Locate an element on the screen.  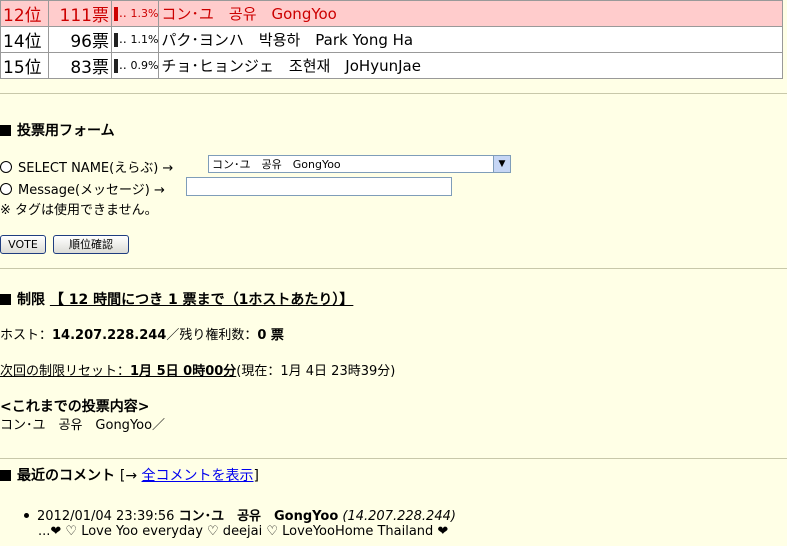
host-ip: 14.207.228.244 is located at coordinates (109, 335).